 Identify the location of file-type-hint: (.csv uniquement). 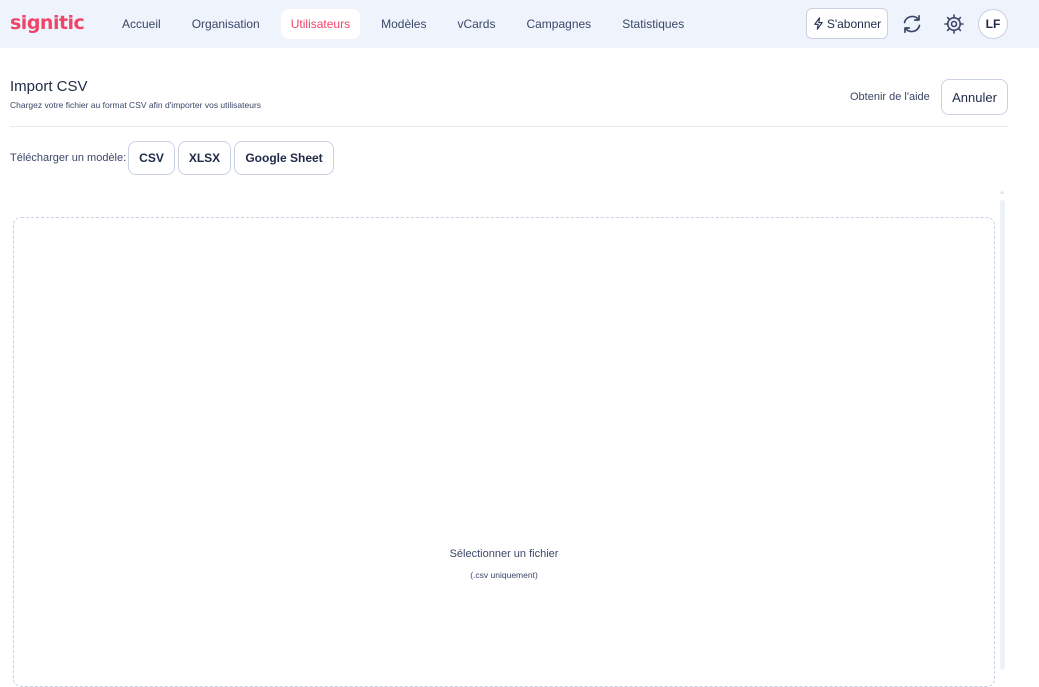
(504, 575).